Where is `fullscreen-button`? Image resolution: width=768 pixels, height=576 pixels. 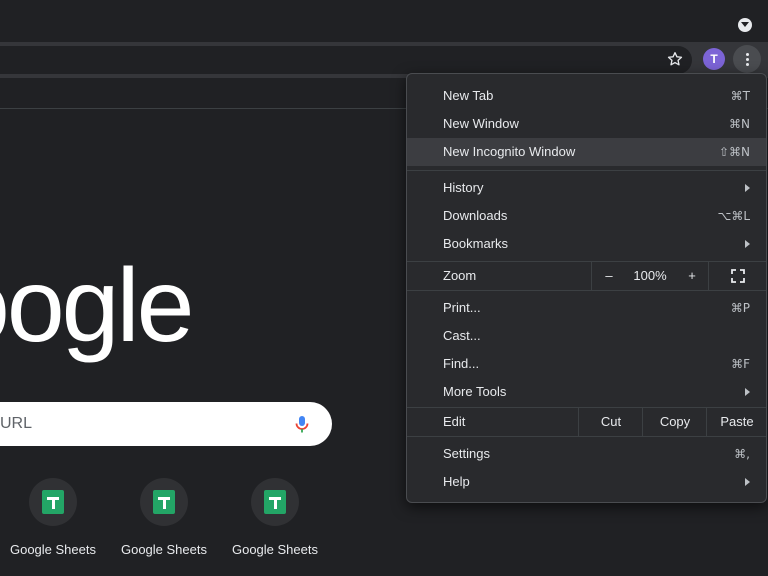
fullscreen-button is located at coordinates (737, 276).